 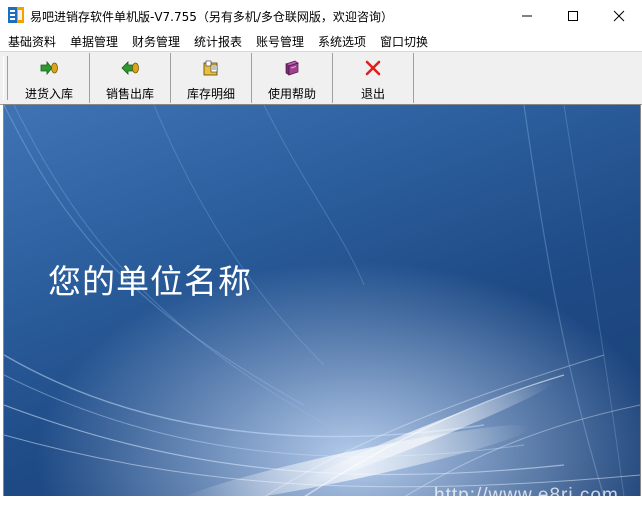 What do you see at coordinates (373, 68) in the screenshot?
I see `exit-x-icon` at bounding box center [373, 68].